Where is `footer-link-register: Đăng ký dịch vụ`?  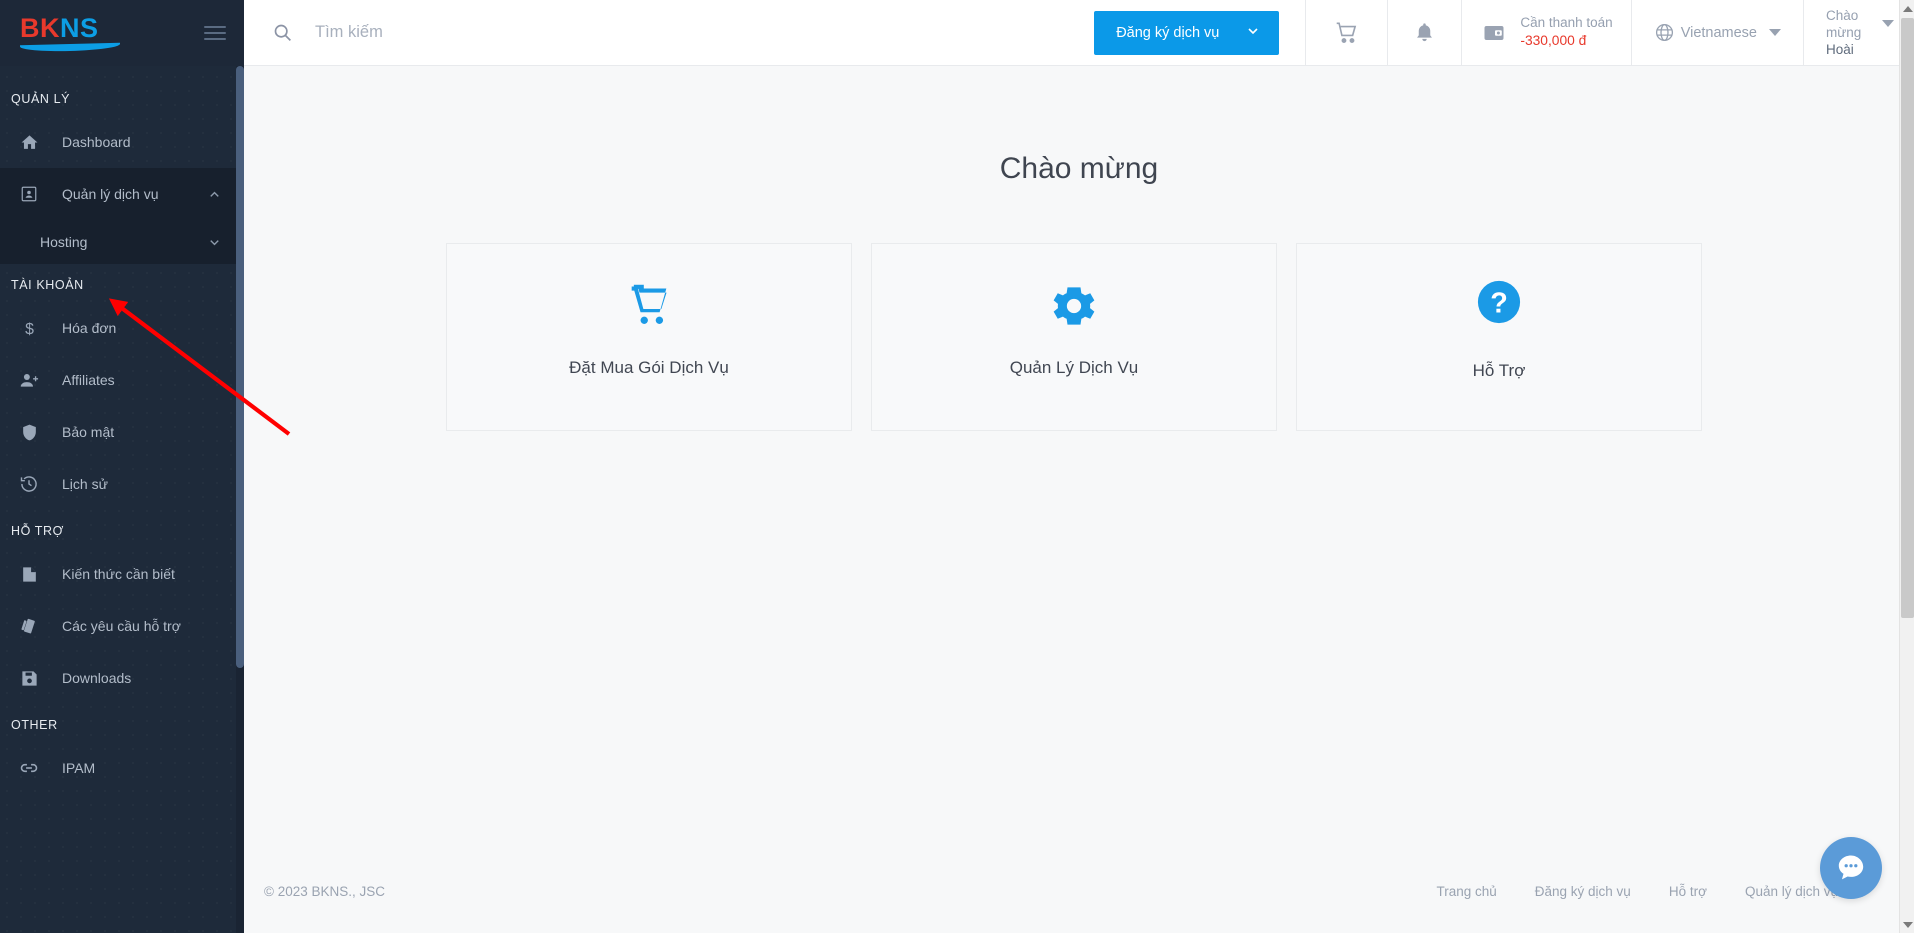 footer-link-register: Đăng ký dịch vụ is located at coordinates (1583, 891).